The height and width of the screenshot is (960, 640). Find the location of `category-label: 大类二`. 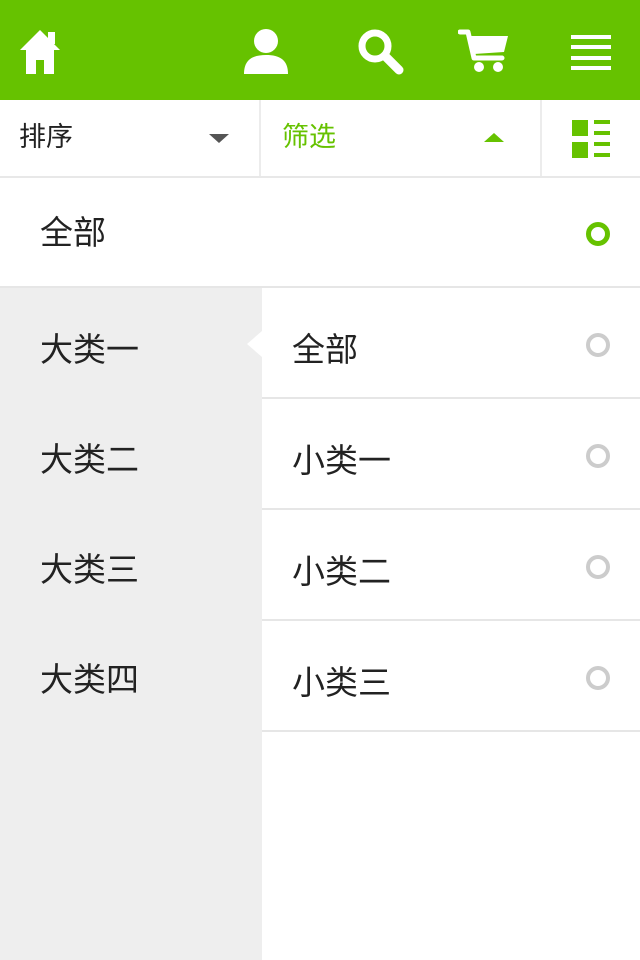

category-label: 大类二 is located at coordinates (89, 459).